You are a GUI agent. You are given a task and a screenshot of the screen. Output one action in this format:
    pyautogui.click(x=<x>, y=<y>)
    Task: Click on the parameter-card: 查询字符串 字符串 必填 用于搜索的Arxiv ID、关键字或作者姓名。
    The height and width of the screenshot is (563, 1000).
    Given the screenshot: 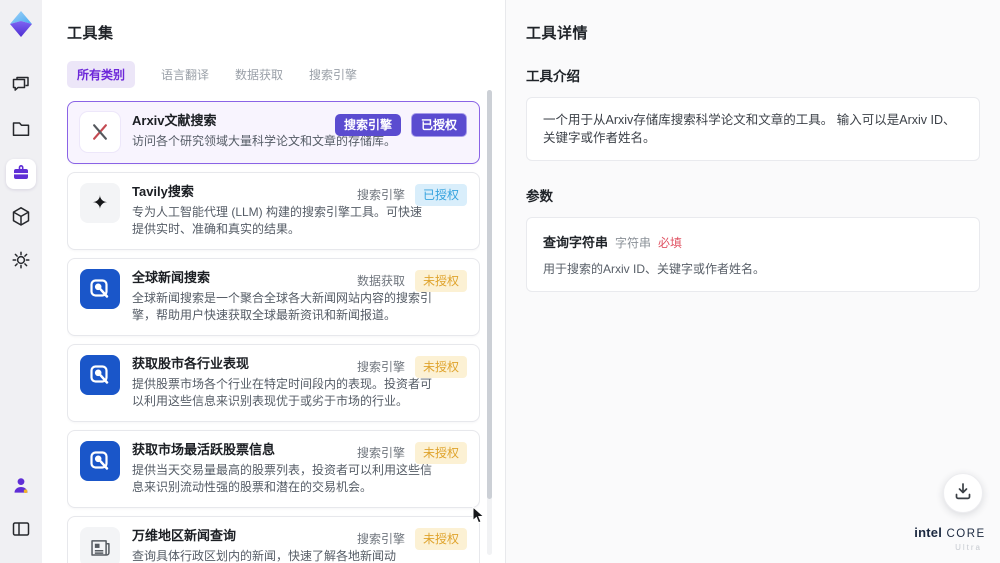 What is the action you would take?
    pyautogui.click(x=753, y=254)
    